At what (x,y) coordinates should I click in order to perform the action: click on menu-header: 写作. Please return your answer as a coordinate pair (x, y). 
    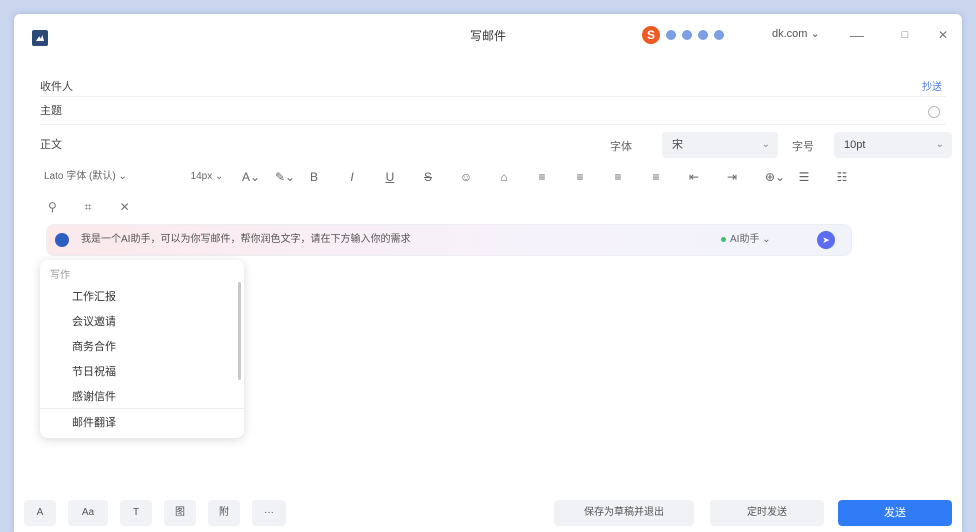
    Looking at the image, I should click on (60, 275).